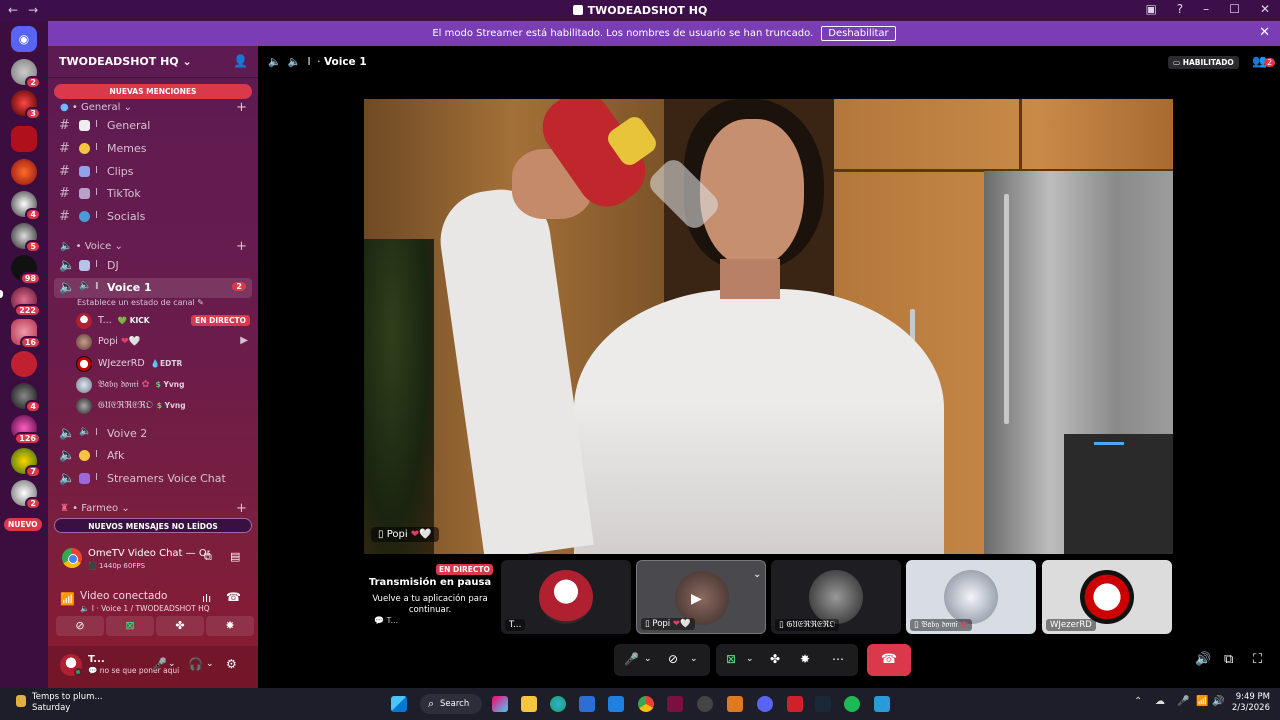 The width and height of the screenshot is (1280, 720). Describe the element at coordinates (1138, 701) in the screenshot. I see `chevron-up-icon: ⌃` at that location.